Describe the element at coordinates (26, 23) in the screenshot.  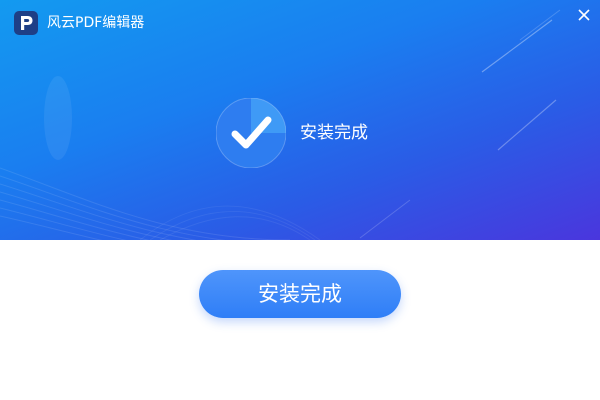
I see `pdf-editor-logo-icon` at that location.